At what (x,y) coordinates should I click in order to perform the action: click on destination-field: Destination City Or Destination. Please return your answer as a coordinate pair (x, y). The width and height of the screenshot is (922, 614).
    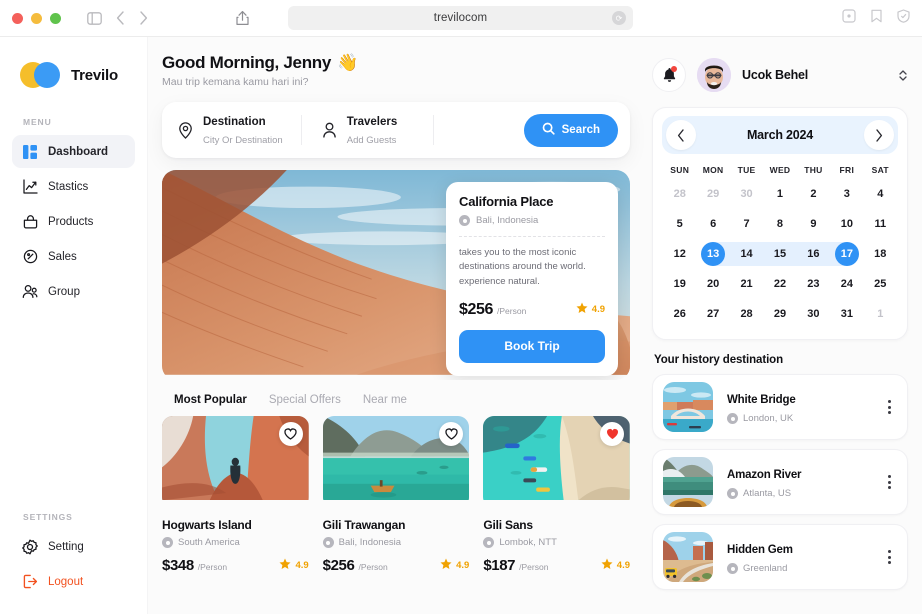
    Looking at the image, I should click on (239, 130).